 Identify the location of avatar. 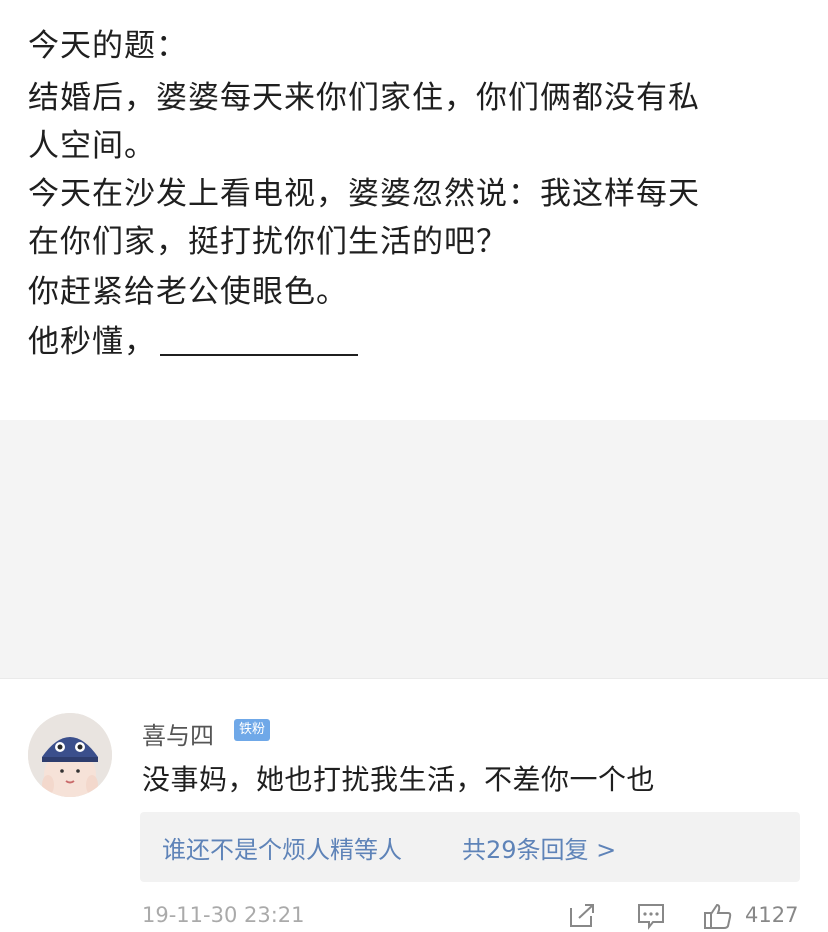
(70, 755).